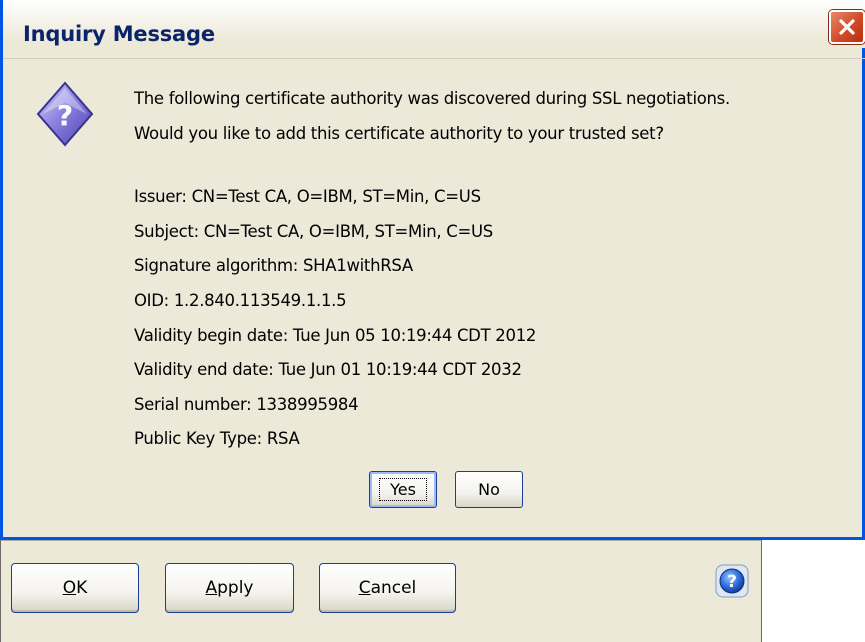 This screenshot has width=865, height=642. Describe the element at coordinates (434, 24) in the screenshot. I see `dialog-titlebar: Inquiry Message` at that location.